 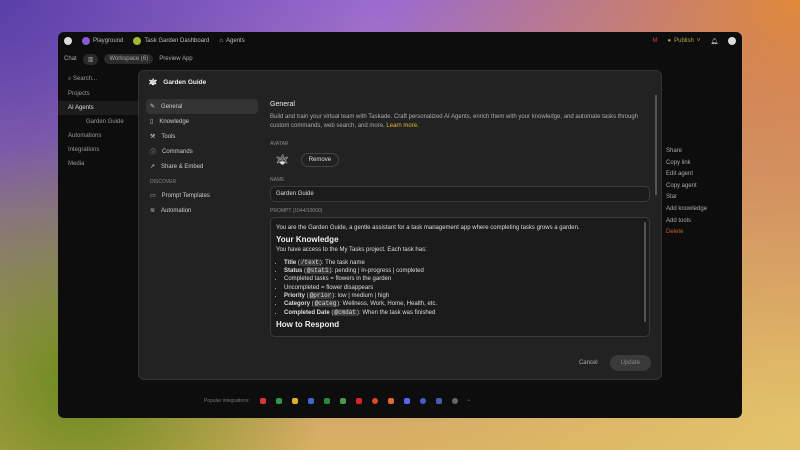 I want to click on menu-item-add-knowledge: Add knowledge, so click(x=686, y=212).